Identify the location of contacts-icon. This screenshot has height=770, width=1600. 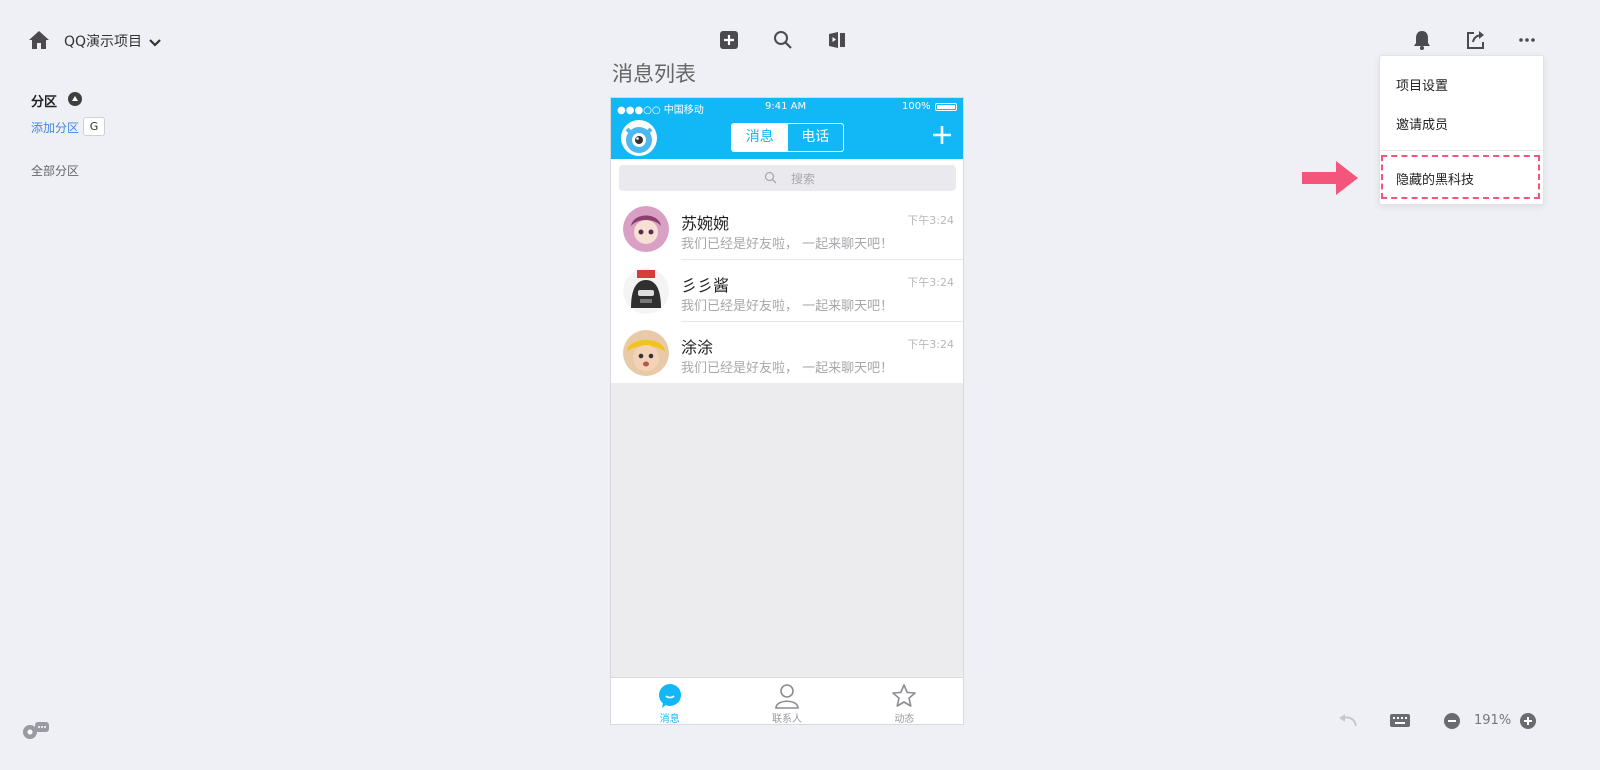
(787, 696).